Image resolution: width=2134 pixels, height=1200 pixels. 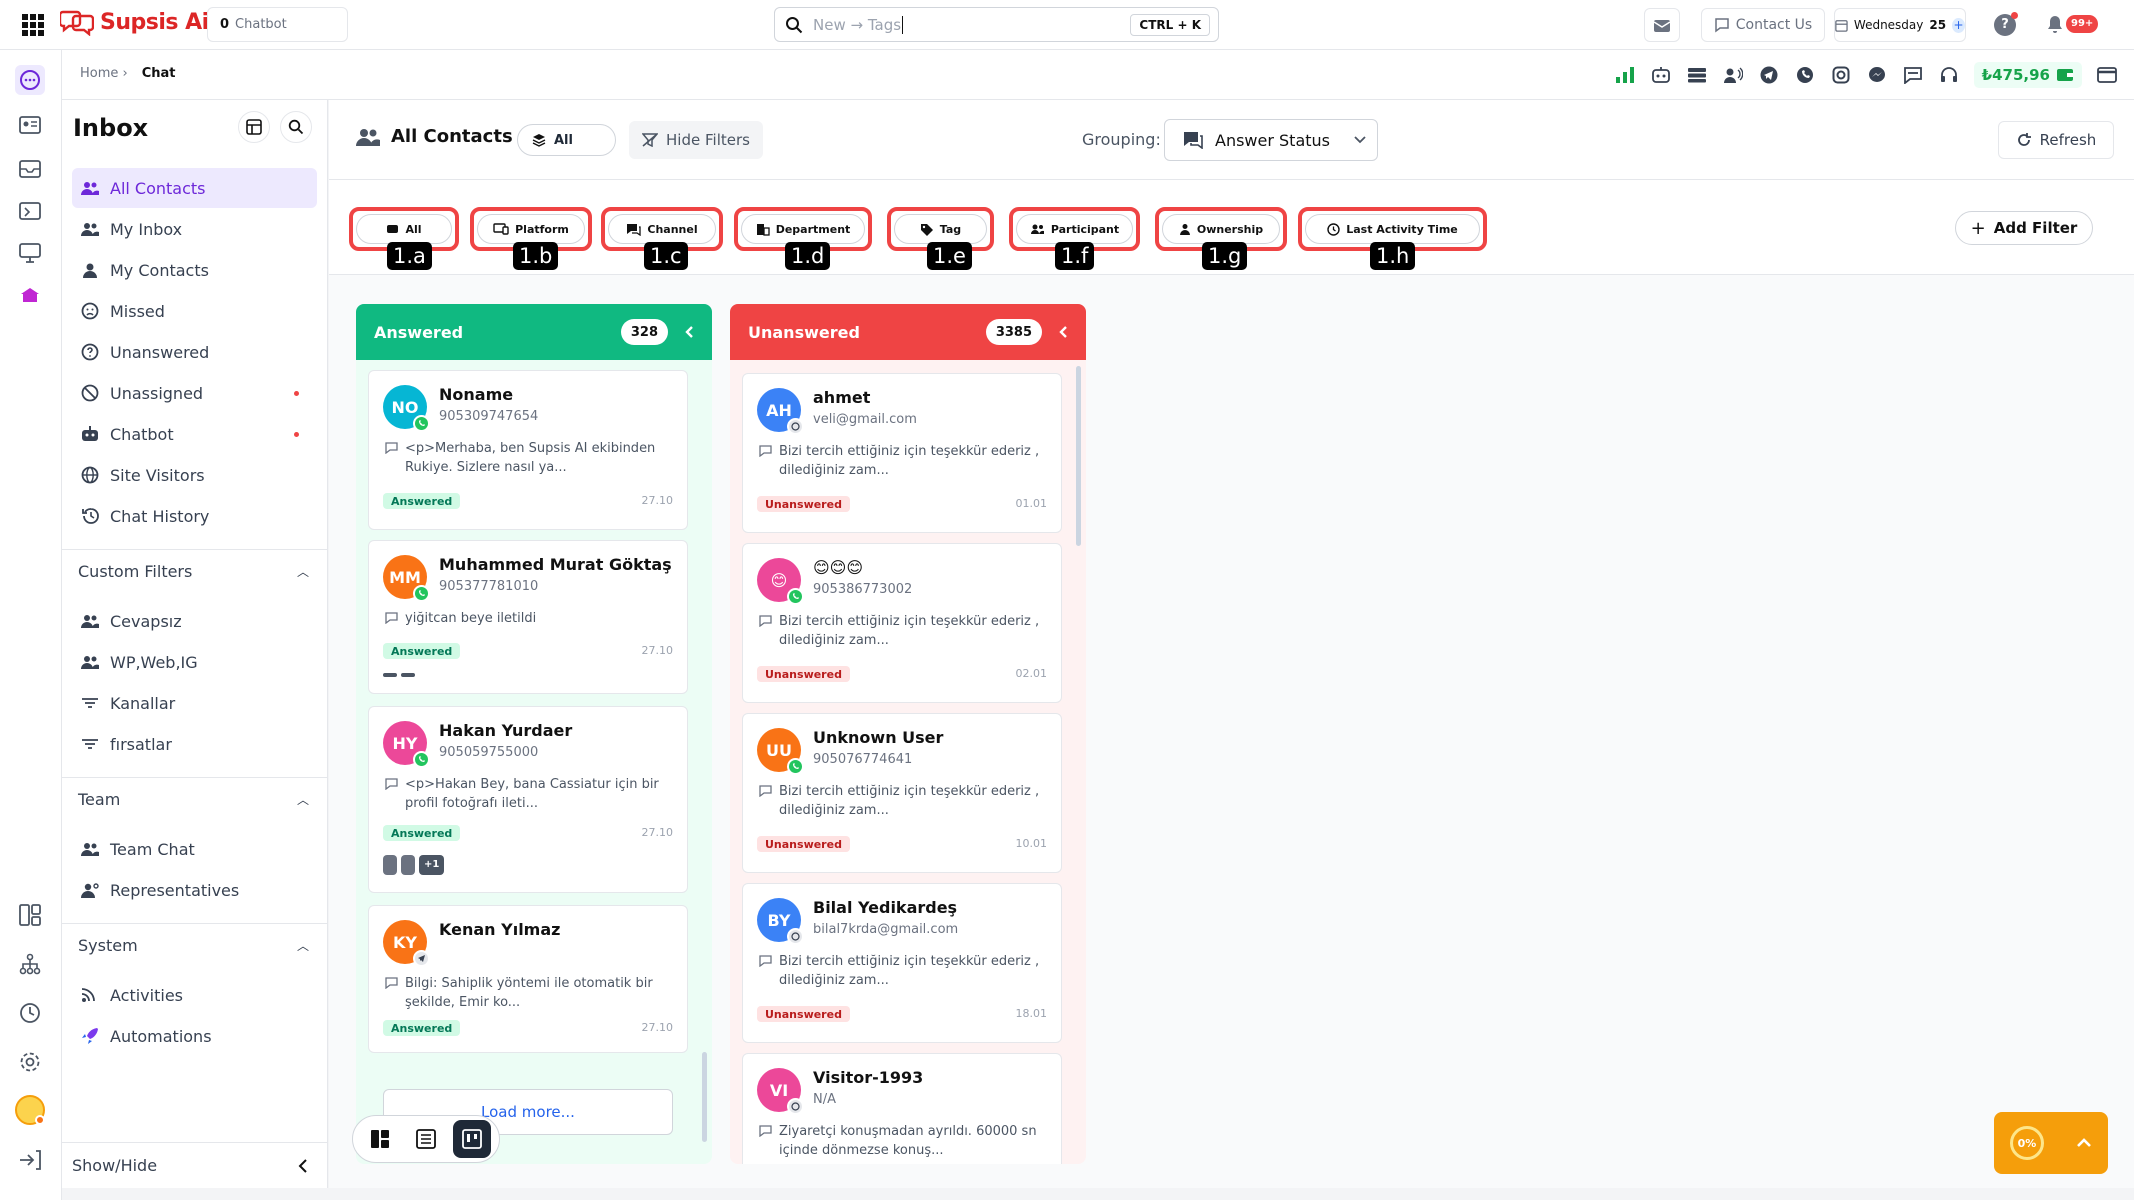 What do you see at coordinates (857, 25) in the screenshot?
I see `search-input: New → Tags` at bounding box center [857, 25].